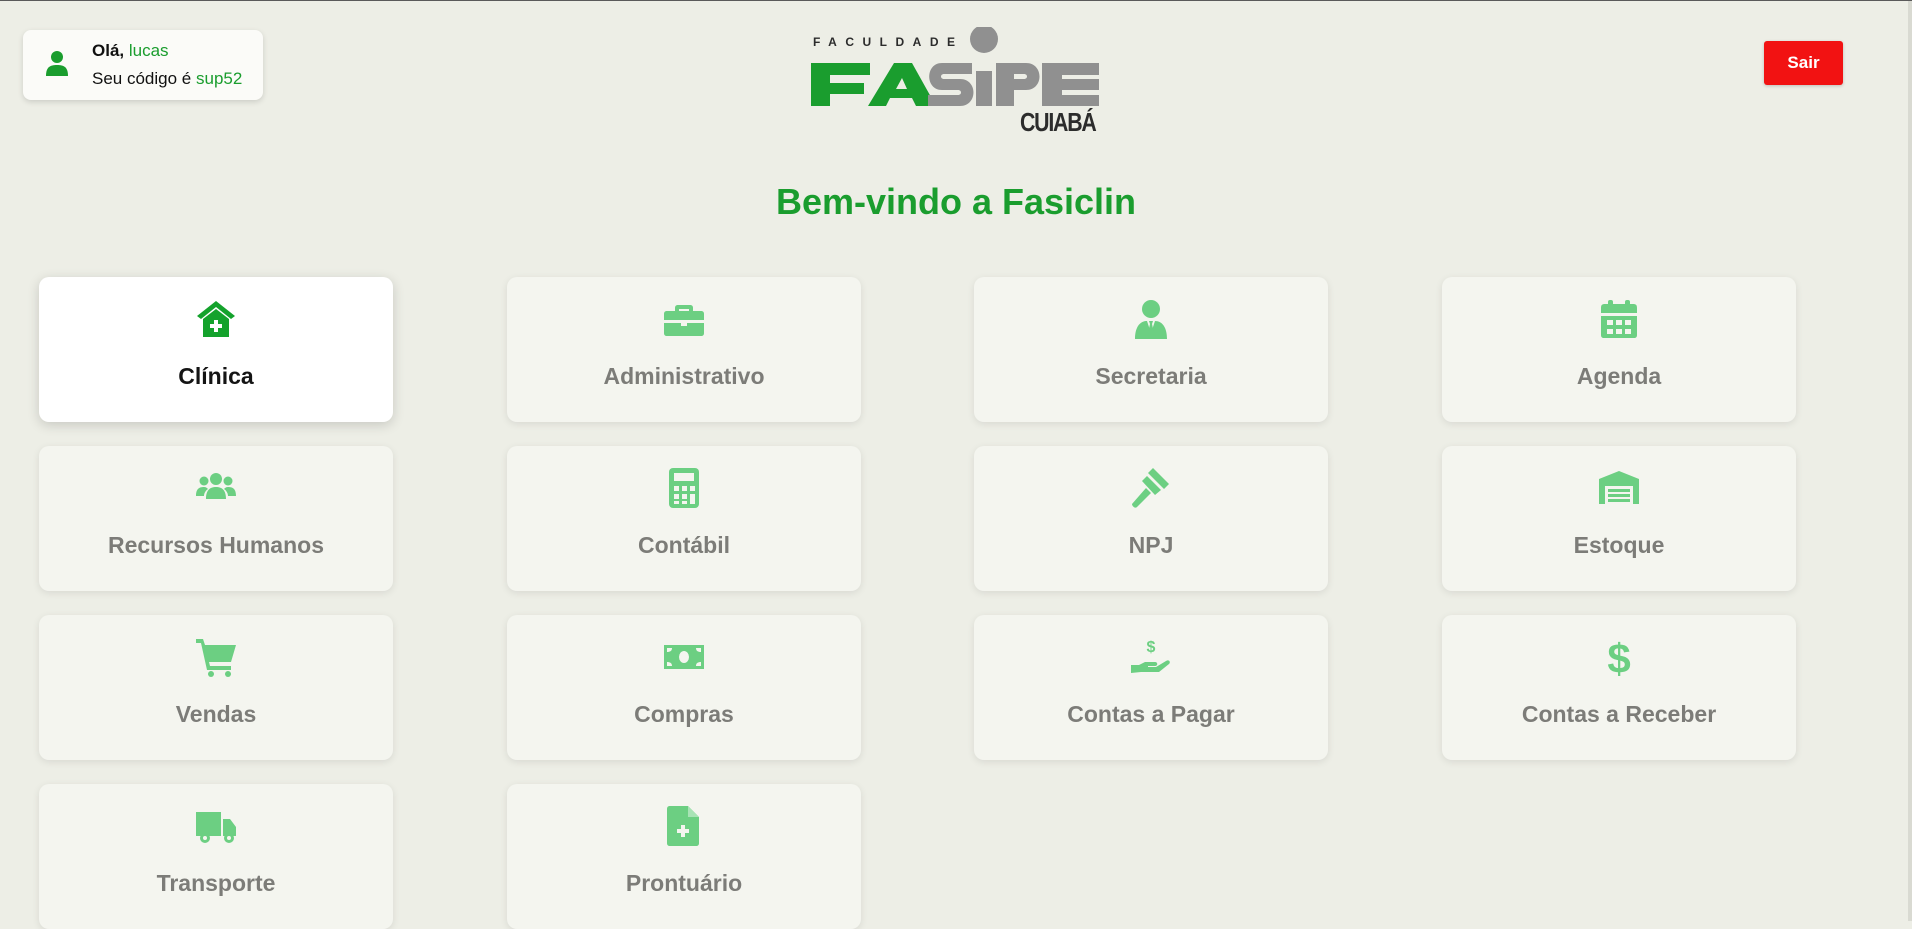 The width and height of the screenshot is (1912, 929). What do you see at coordinates (1619, 518) in the screenshot?
I see `tile-estoque: Estoque` at bounding box center [1619, 518].